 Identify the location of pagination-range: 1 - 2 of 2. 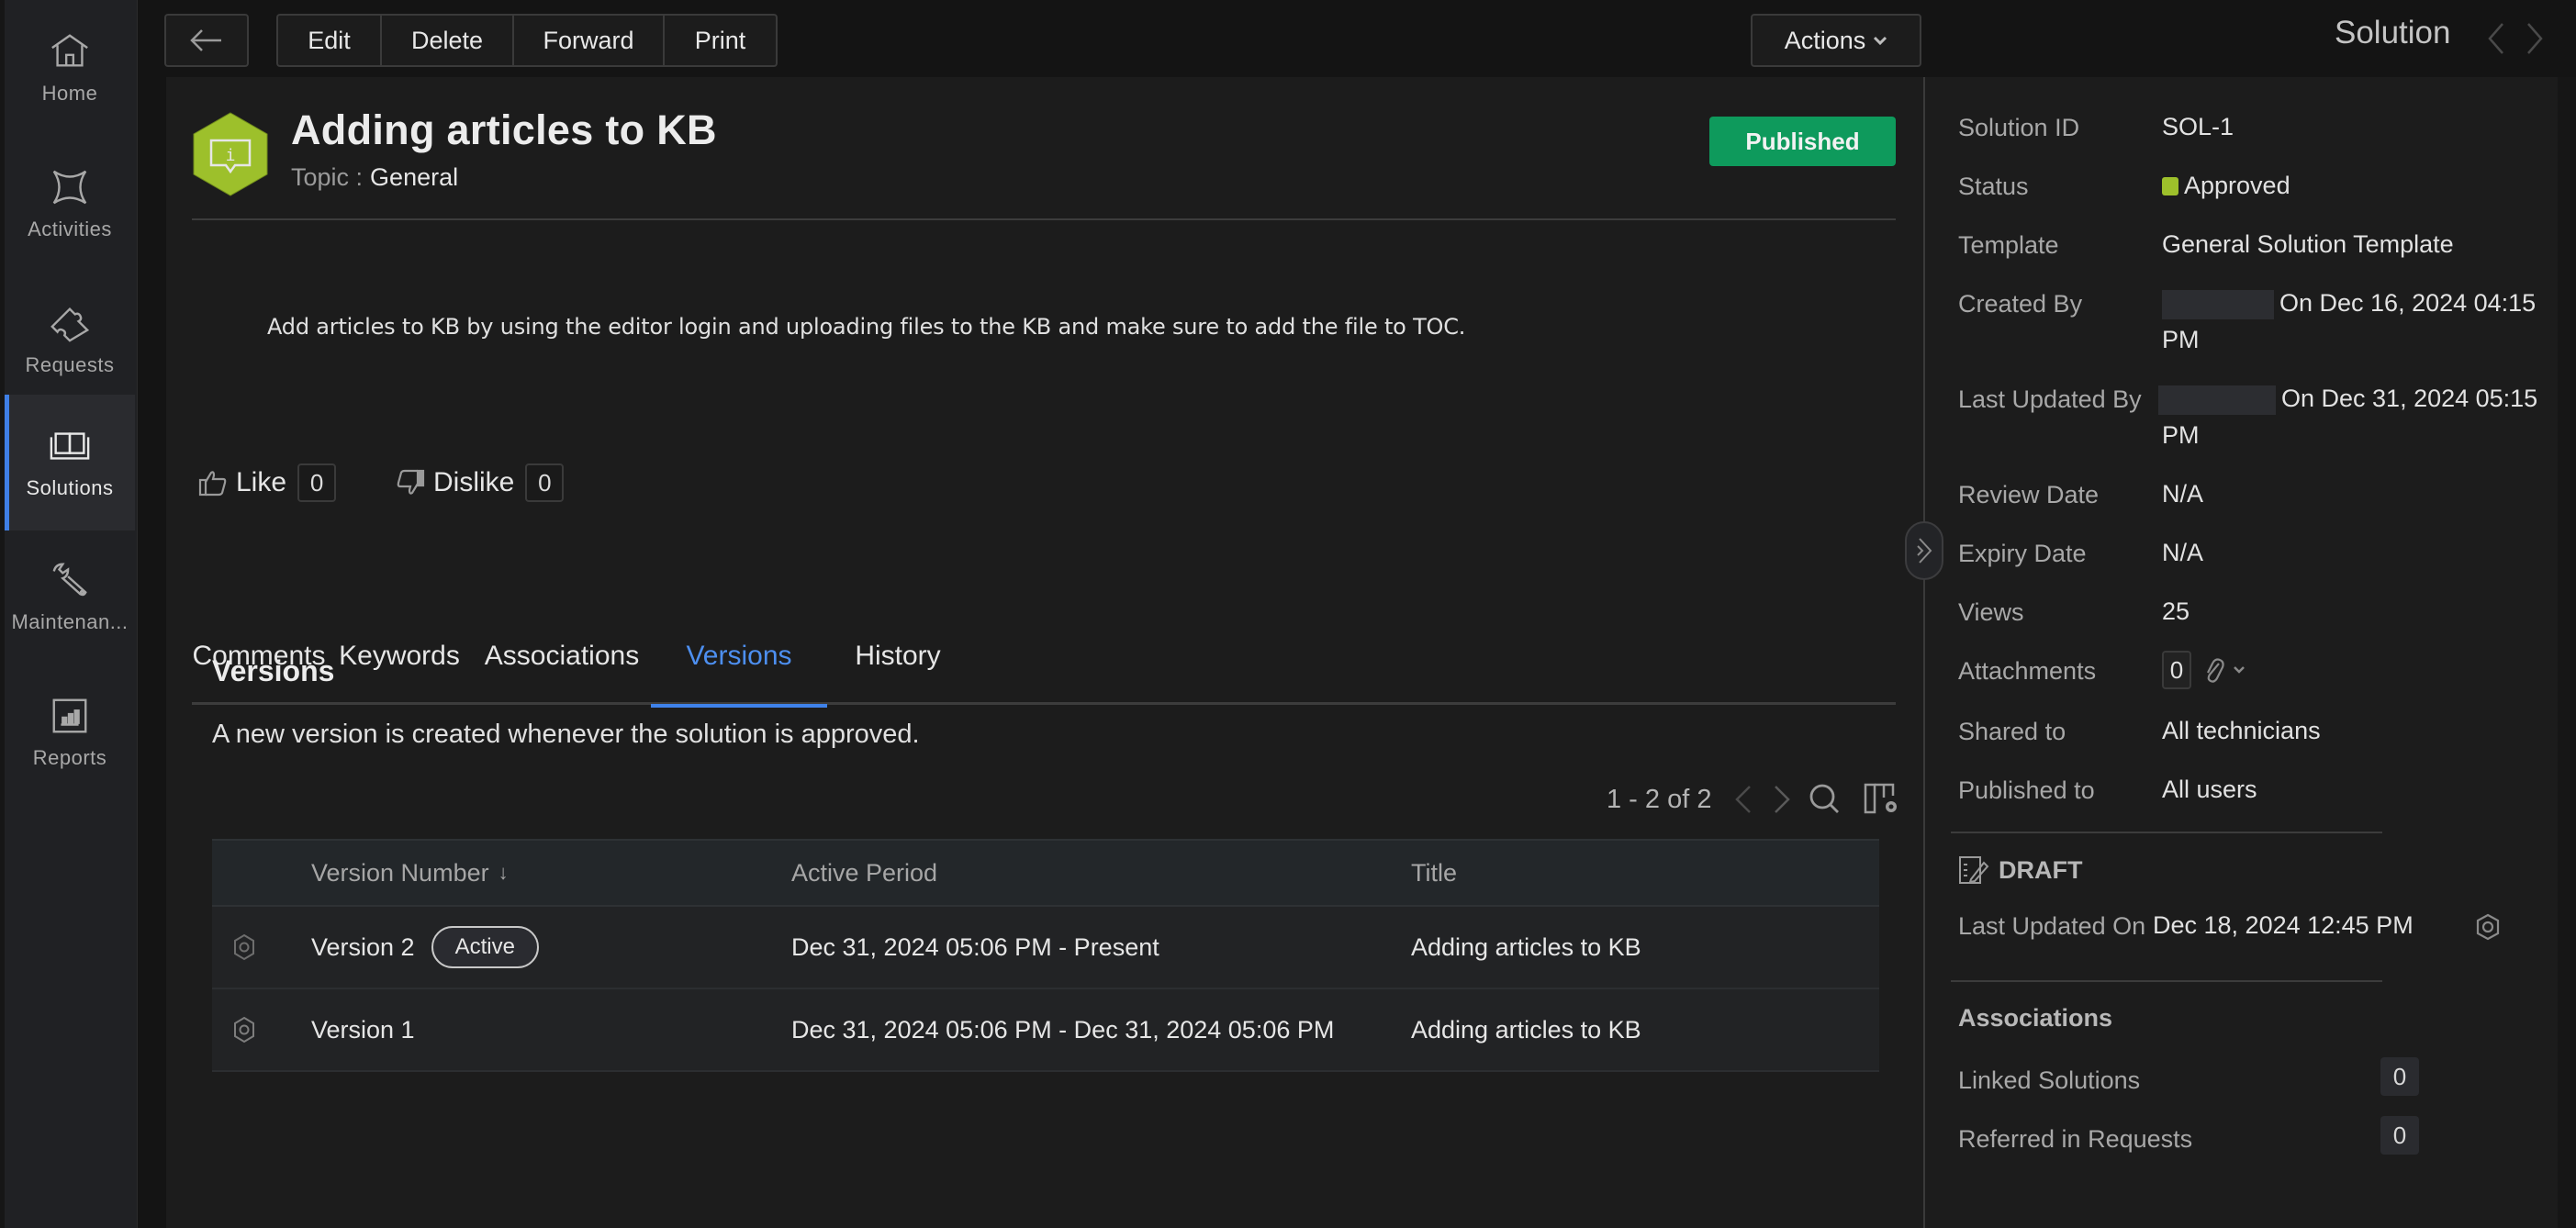
(1659, 799).